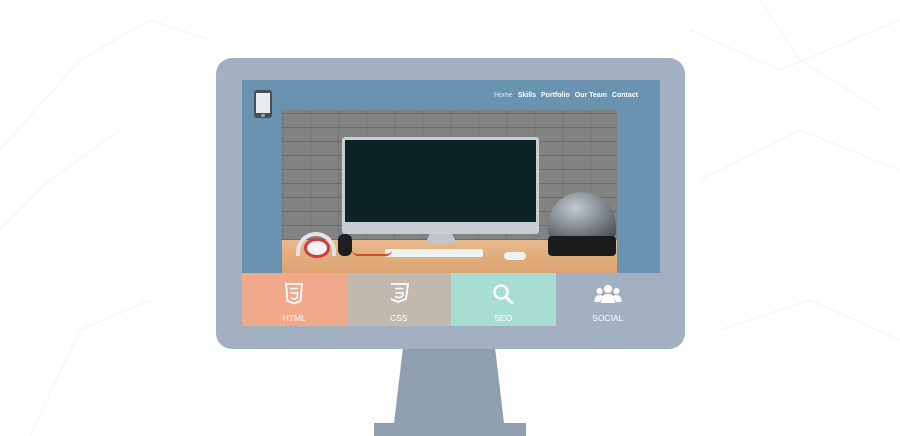 This screenshot has width=900, height=436. I want to click on skills-tiles: HTML CSS SEO SOCIAL, so click(451, 299).